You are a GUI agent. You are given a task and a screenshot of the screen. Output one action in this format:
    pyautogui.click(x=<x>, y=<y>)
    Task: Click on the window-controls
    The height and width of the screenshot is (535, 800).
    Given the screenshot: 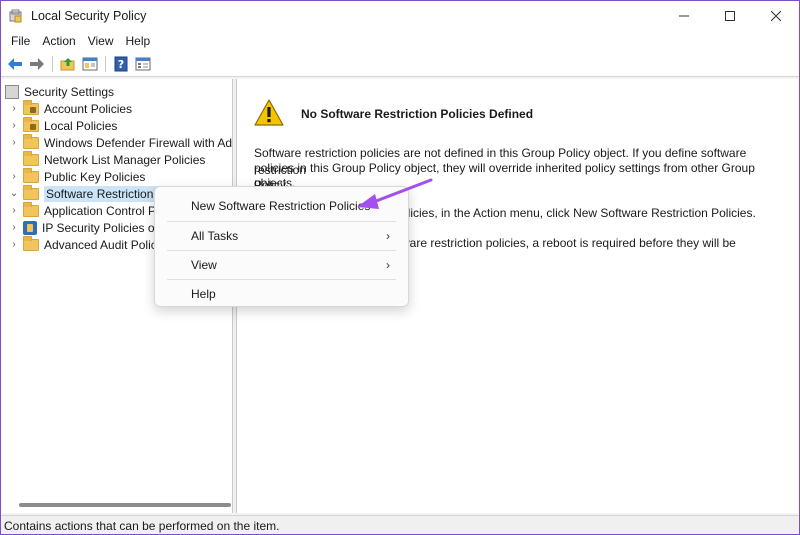 What is the action you would take?
    pyautogui.click(x=730, y=16)
    